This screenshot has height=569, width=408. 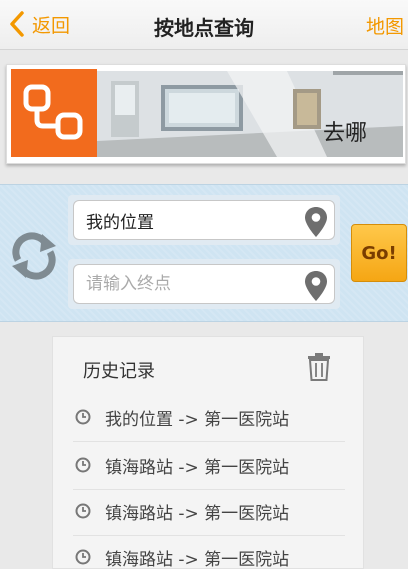 I want to click on origin-value: 我的位置, so click(x=120, y=222).